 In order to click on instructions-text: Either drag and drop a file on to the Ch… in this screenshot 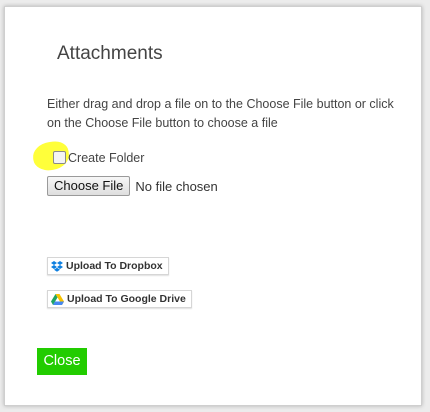, I will do `click(220, 113)`.